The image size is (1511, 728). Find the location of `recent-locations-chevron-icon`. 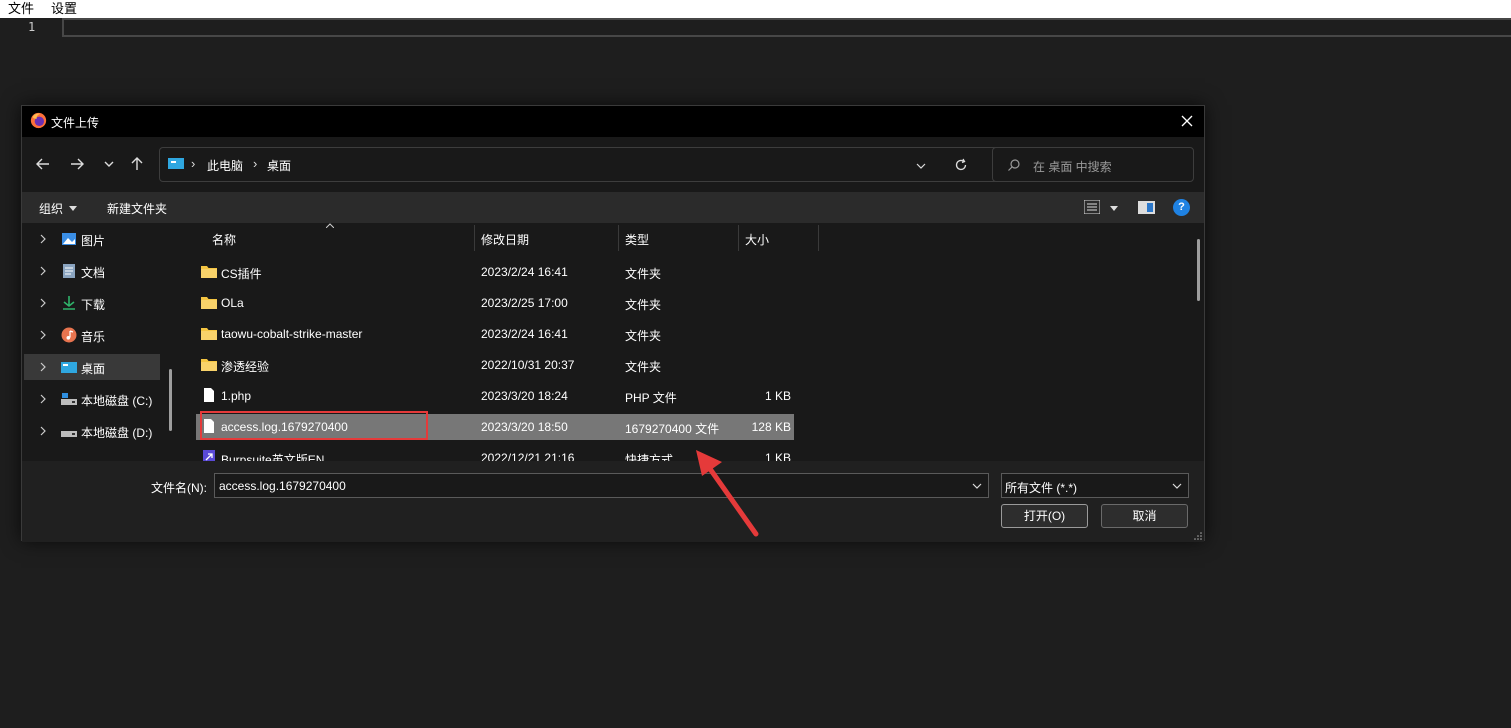

recent-locations-chevron-icon is located at coordinates (109, 164).